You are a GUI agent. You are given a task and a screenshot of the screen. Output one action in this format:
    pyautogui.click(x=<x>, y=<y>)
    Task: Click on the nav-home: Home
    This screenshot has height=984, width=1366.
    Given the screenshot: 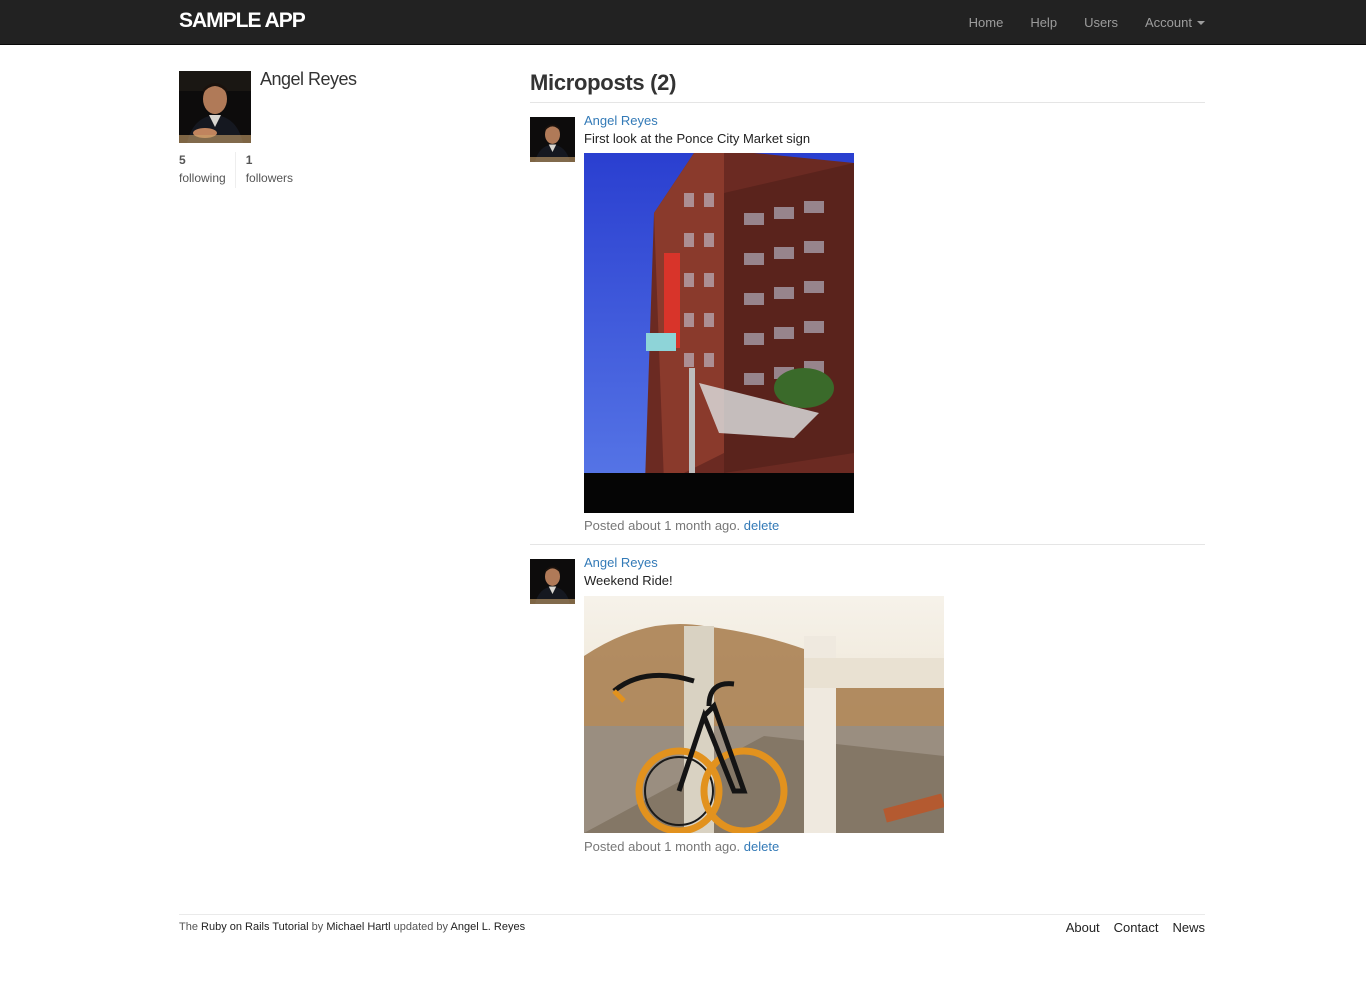 What is the action you would take?
    pyautogui.click(x=986, y=22)
    